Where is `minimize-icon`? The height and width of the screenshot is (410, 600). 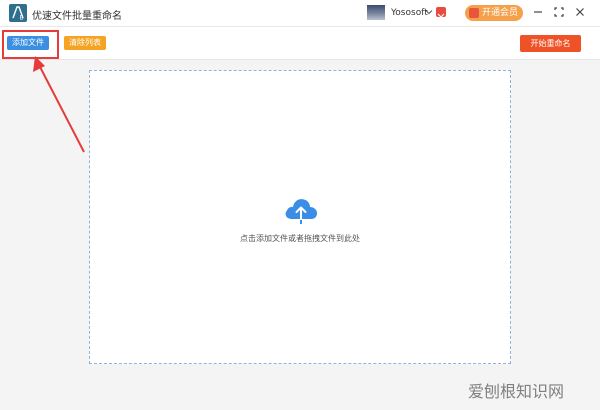
minimize-icon is located at coordinates (538, 12).